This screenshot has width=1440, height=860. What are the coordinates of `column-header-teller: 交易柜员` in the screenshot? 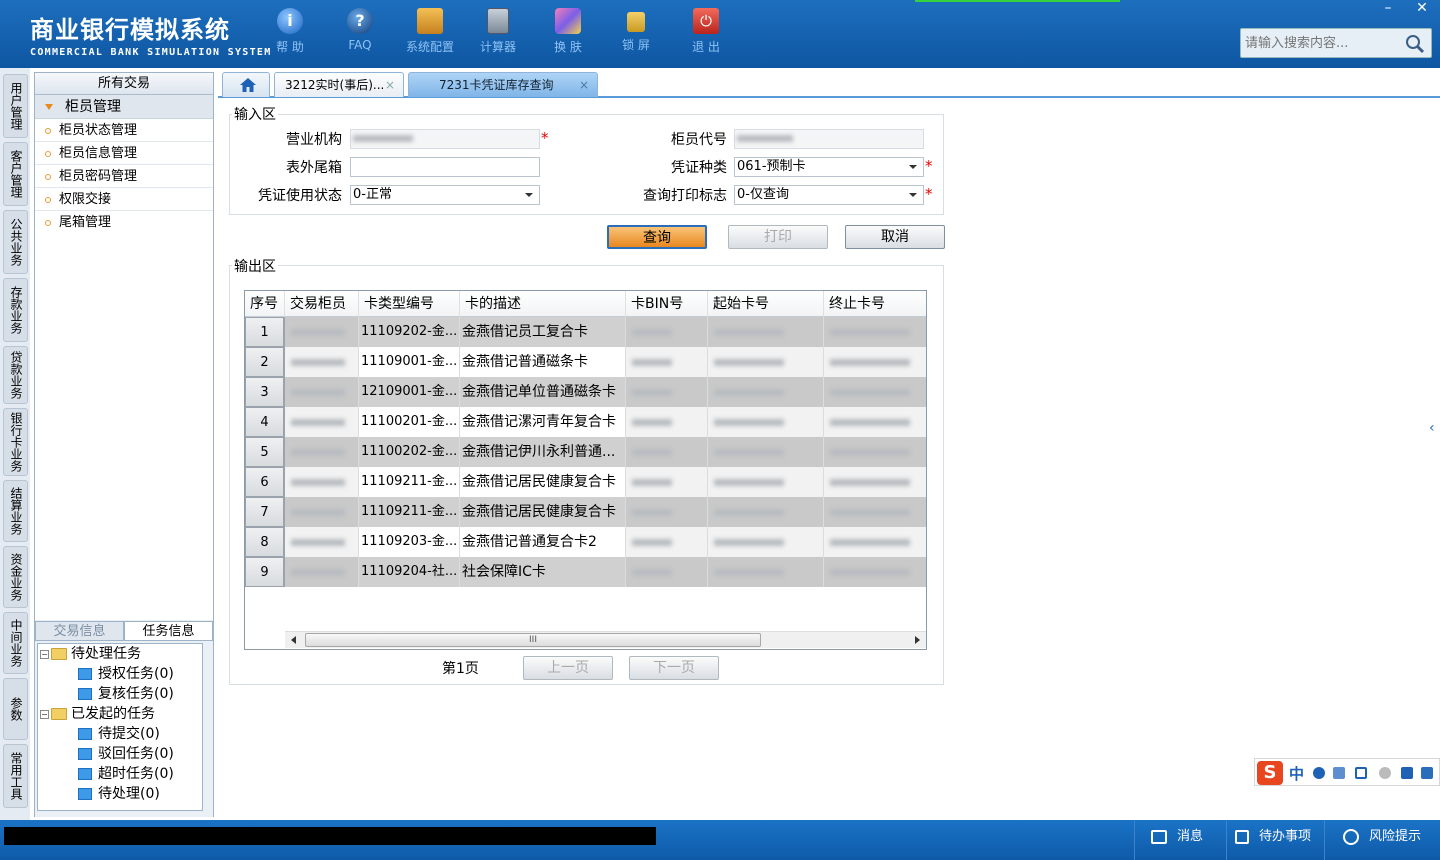 It's located at (322, 304).